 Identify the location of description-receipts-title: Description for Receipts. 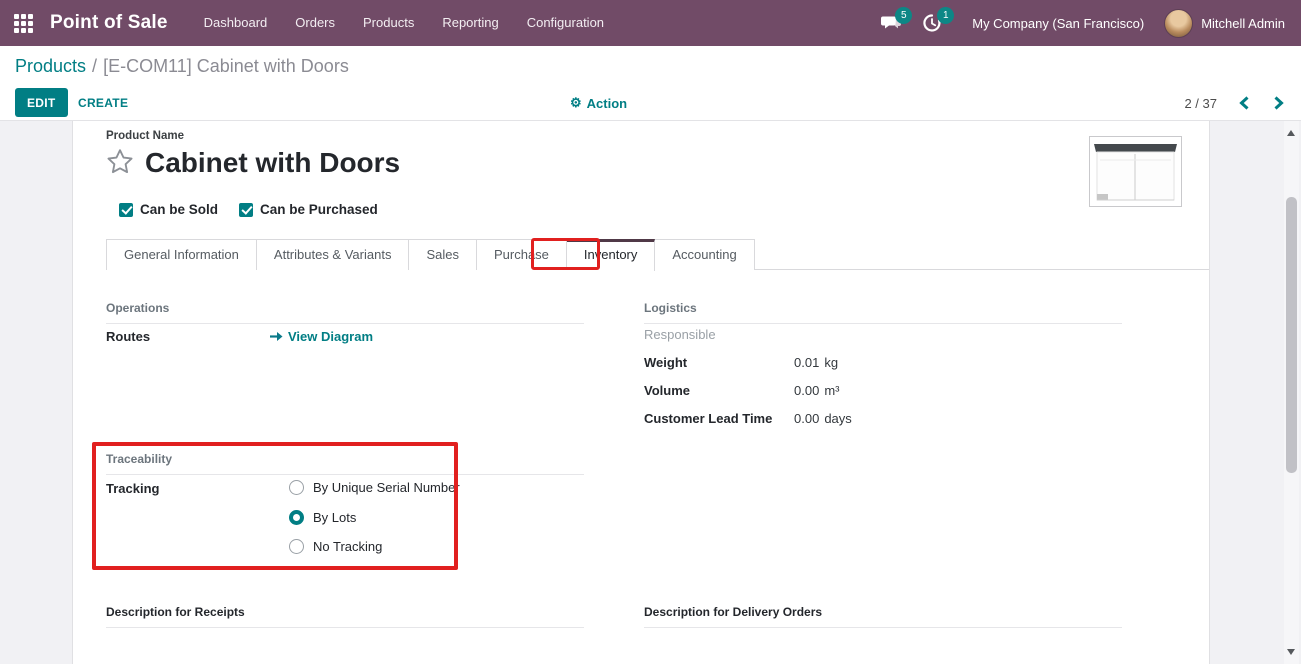
(345, 616).